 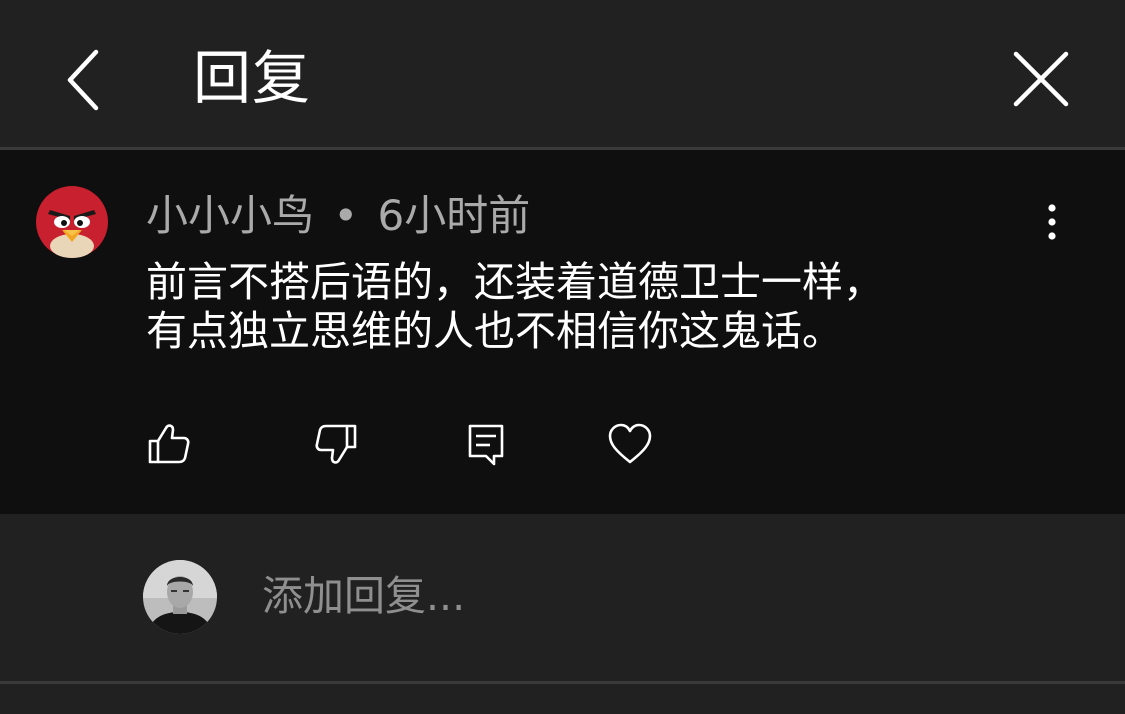 I want to click on close-icon, so click(x=1041, y=79).